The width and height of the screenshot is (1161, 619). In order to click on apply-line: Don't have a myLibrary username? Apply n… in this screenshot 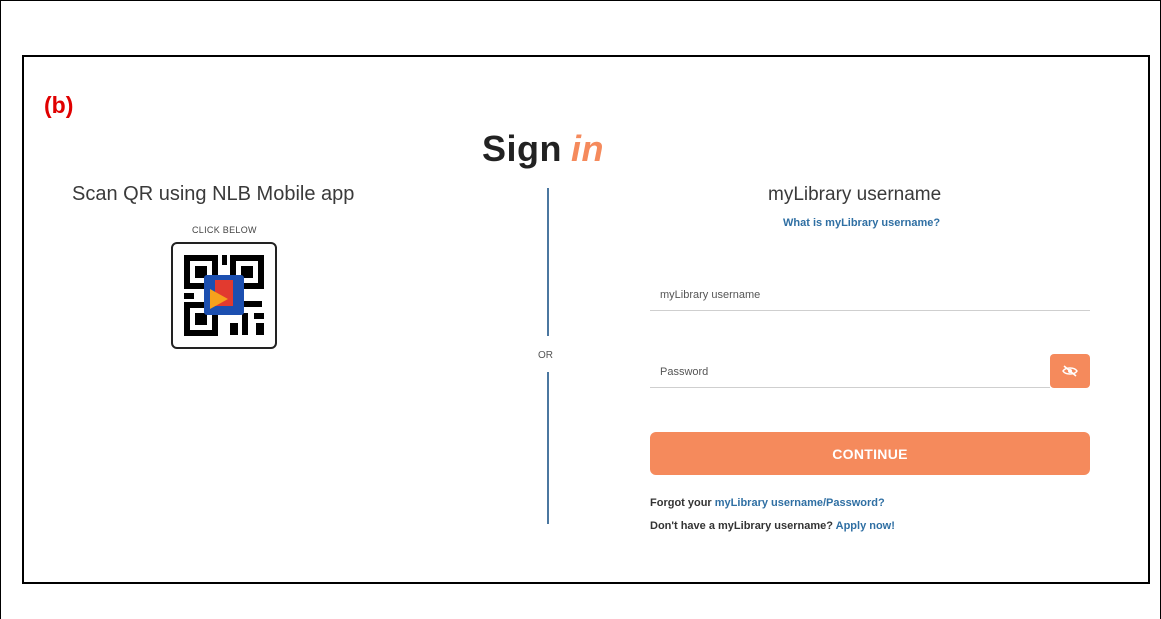, I will do `click(772, 526)`.